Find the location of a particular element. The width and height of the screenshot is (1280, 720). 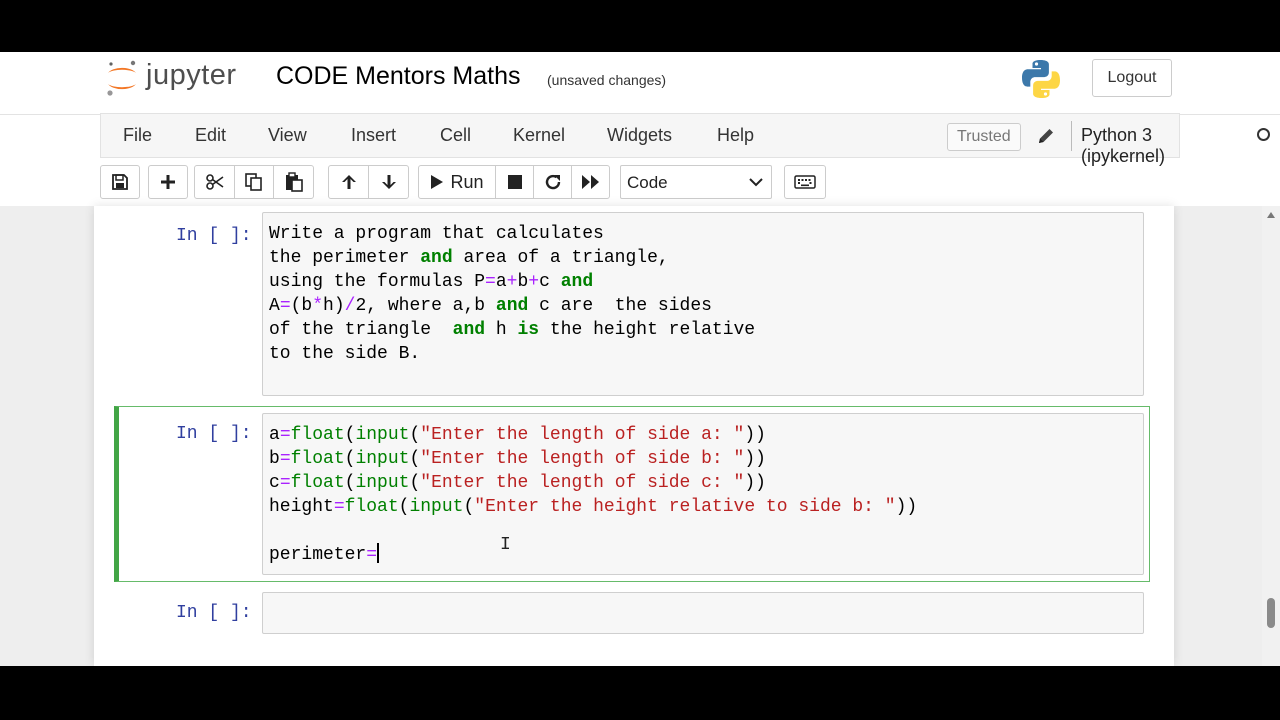

keyboard-icon is located at coordinates (805, 182).